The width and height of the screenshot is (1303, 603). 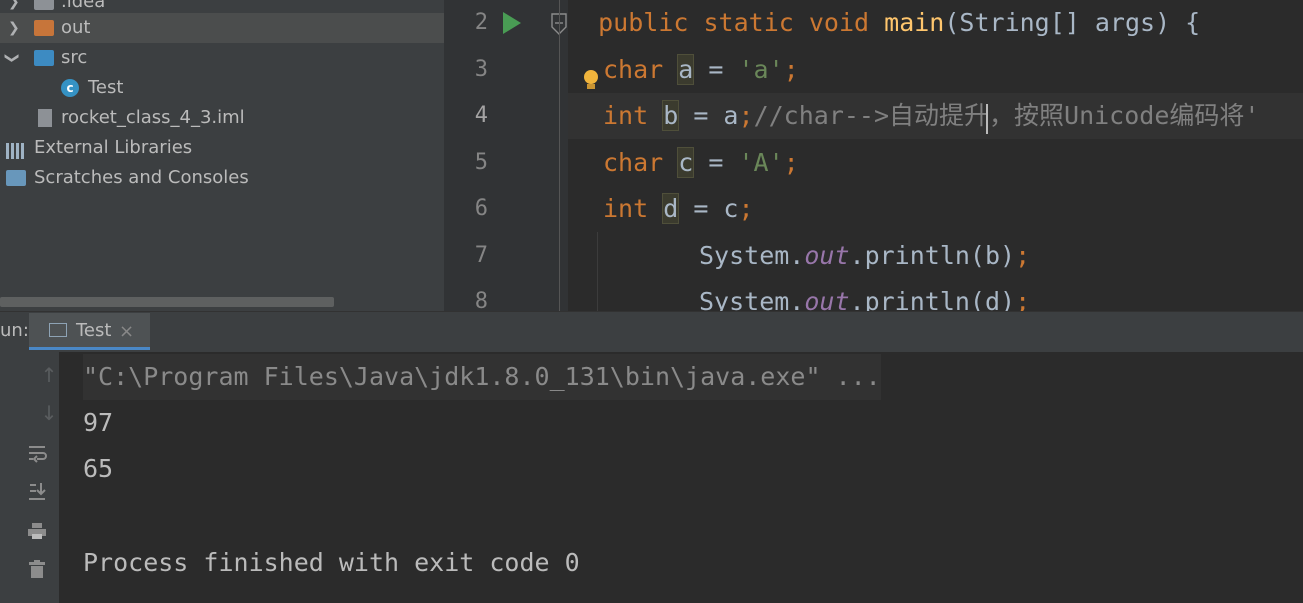 I want to click on console-icon, so click(x=58, y=330).